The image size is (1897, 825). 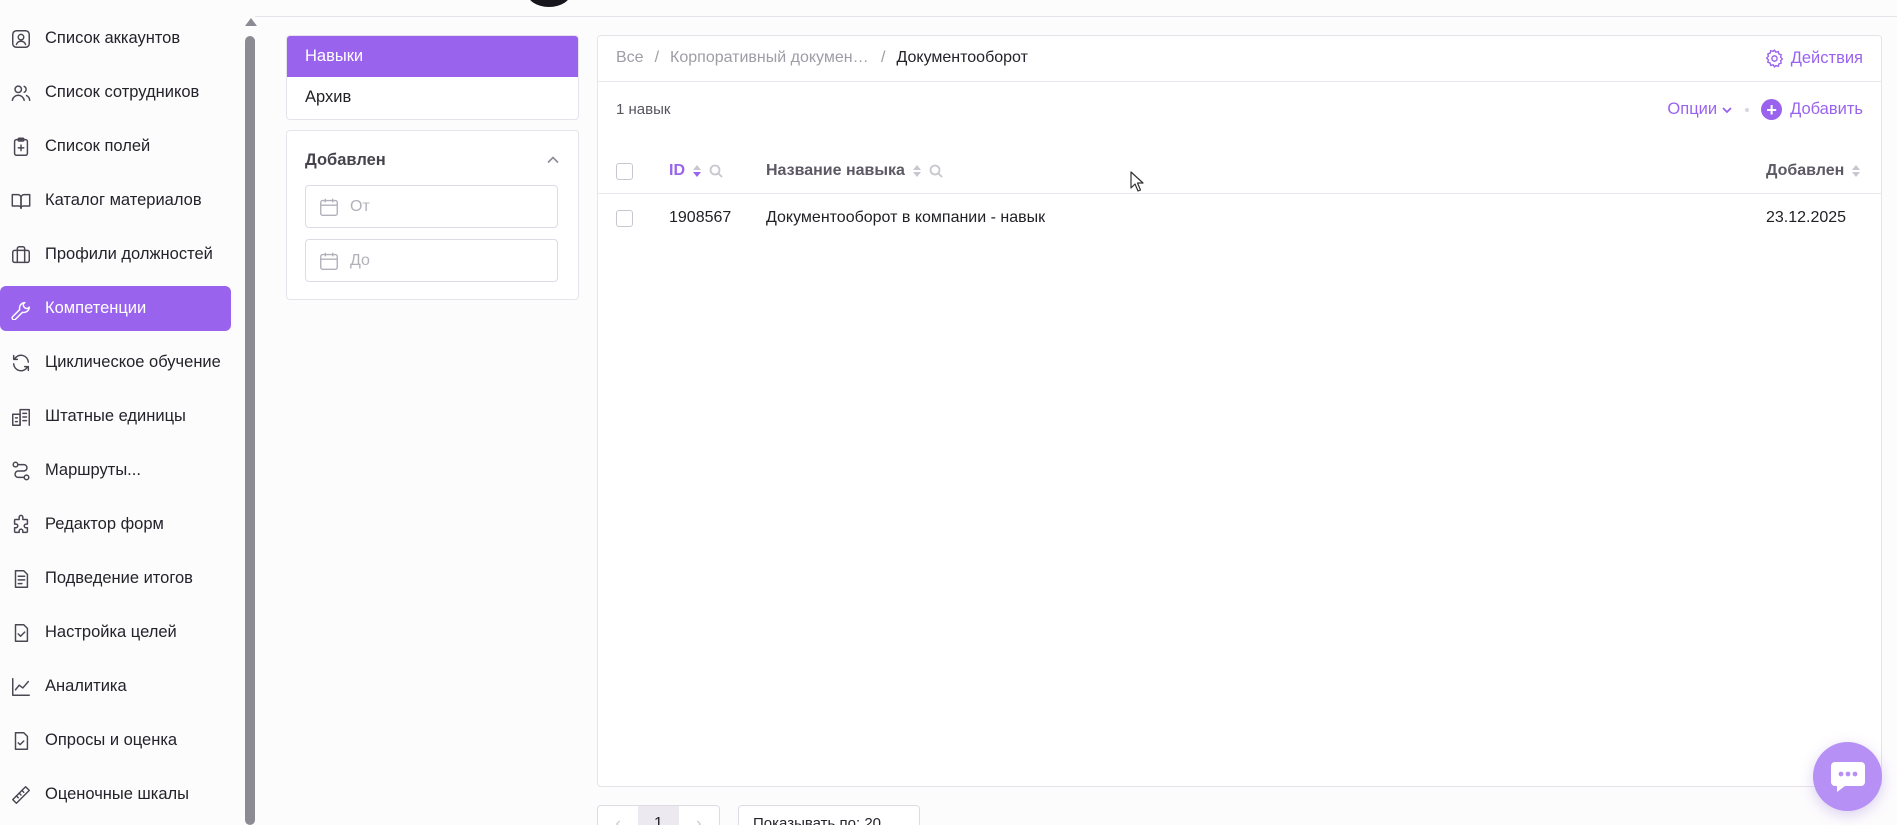 I want to click on sidebar-item-label: Список аккаунтов, so click(x=113, y=38).